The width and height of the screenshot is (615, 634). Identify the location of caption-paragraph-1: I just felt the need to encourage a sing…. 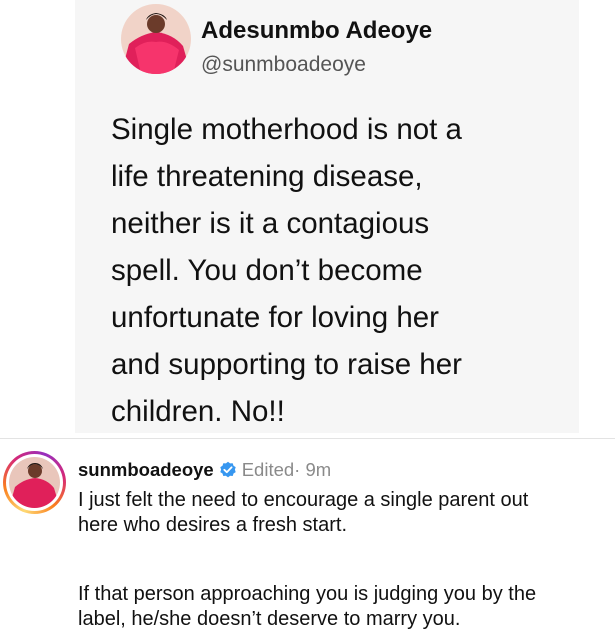
(345, 513).